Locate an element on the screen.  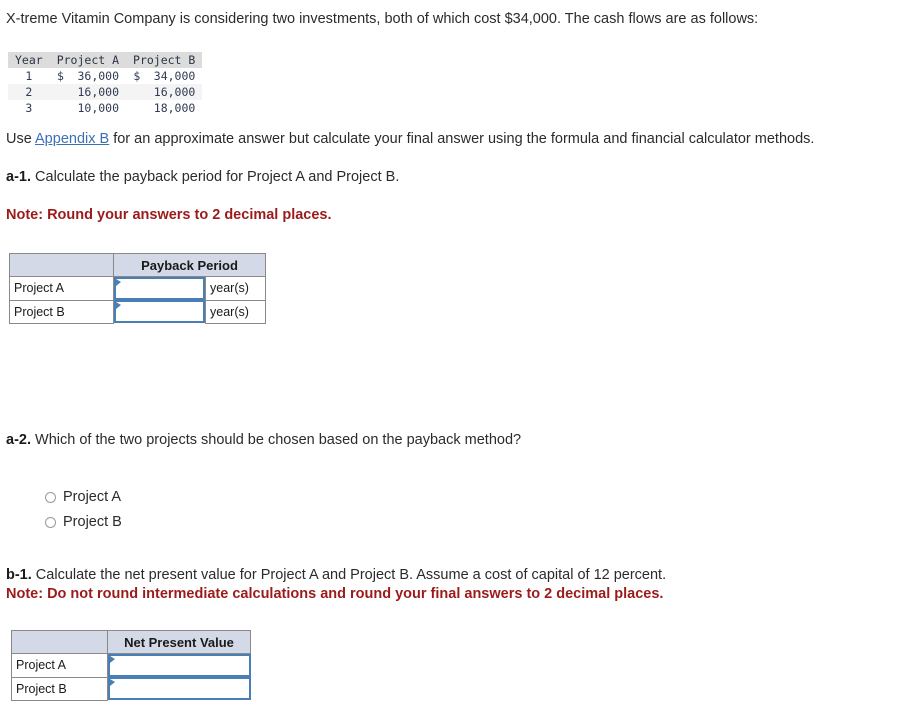
npv-corner-cell is located at coordinates (59, 642).